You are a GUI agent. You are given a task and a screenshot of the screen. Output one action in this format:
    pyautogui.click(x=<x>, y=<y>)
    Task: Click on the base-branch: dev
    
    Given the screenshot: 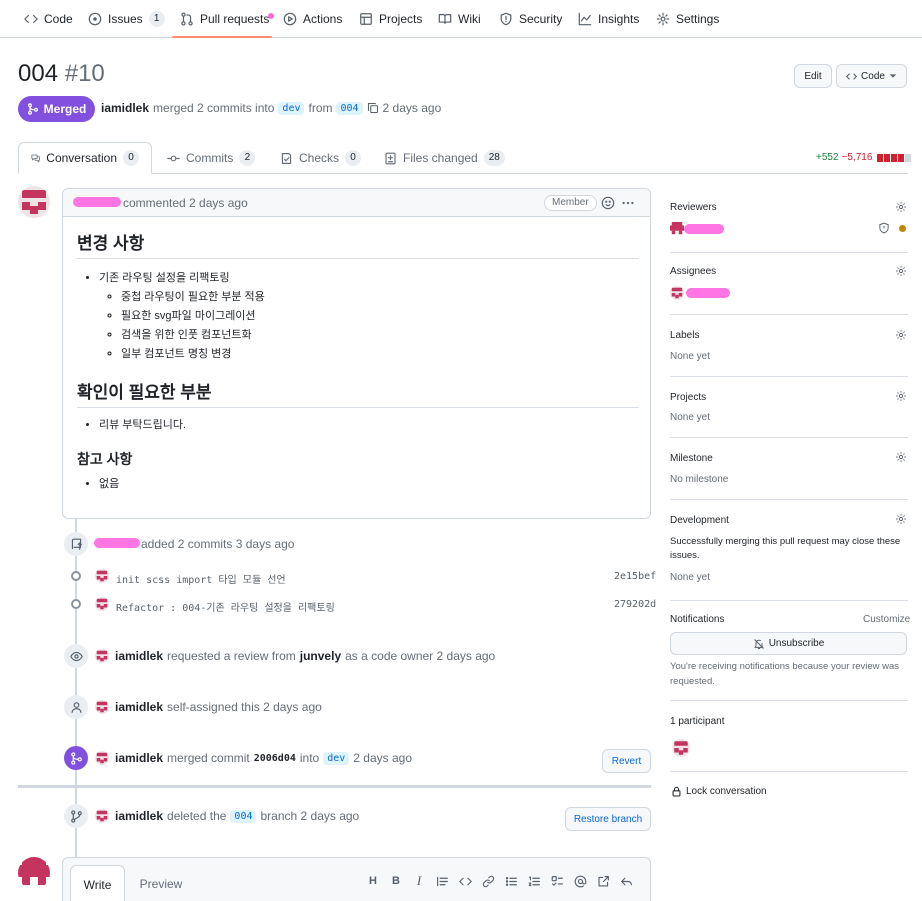 What is the action you would take?
    pyautogui.click(x=291, y=108)
    